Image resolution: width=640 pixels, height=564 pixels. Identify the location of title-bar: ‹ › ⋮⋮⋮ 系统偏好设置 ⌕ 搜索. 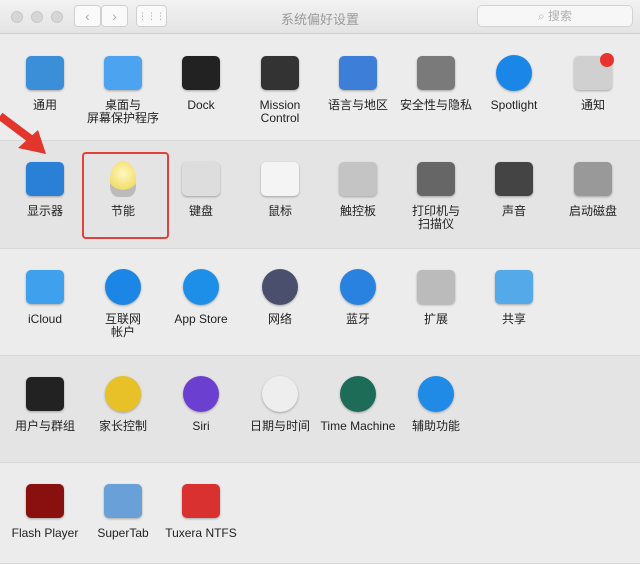
(320, 17).